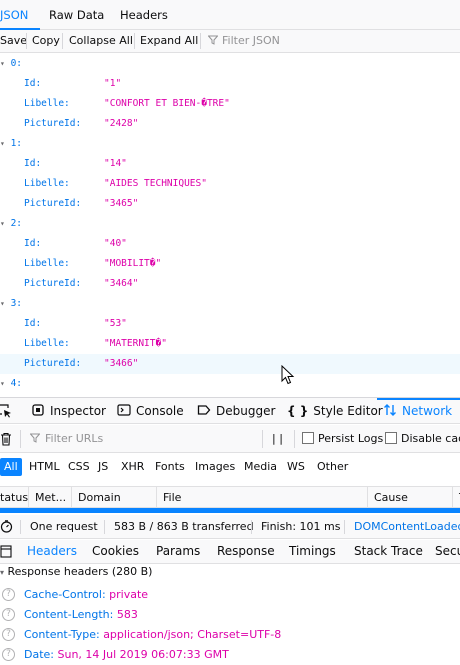 This screenshot has height=665, width=460. I want to click on json-array-item: ▾ 0:, so click(230, 64).